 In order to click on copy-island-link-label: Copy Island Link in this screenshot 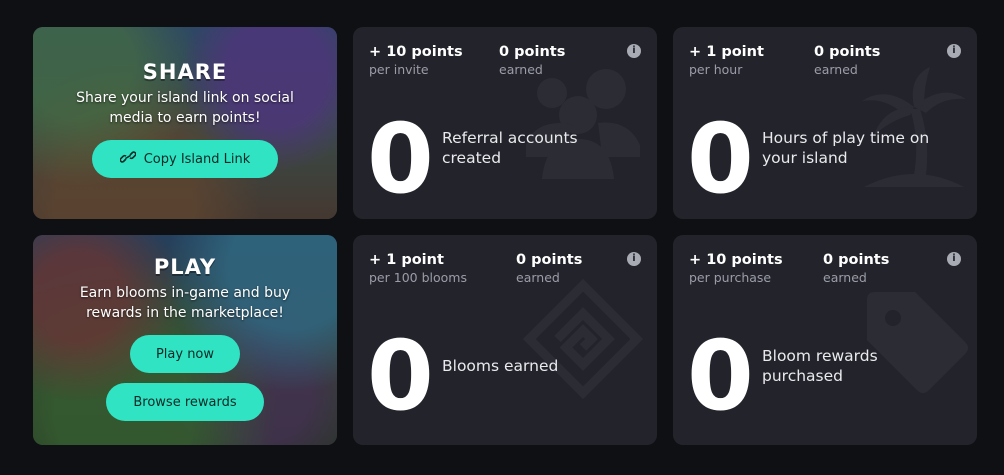, I will do `click(197, 159)`.